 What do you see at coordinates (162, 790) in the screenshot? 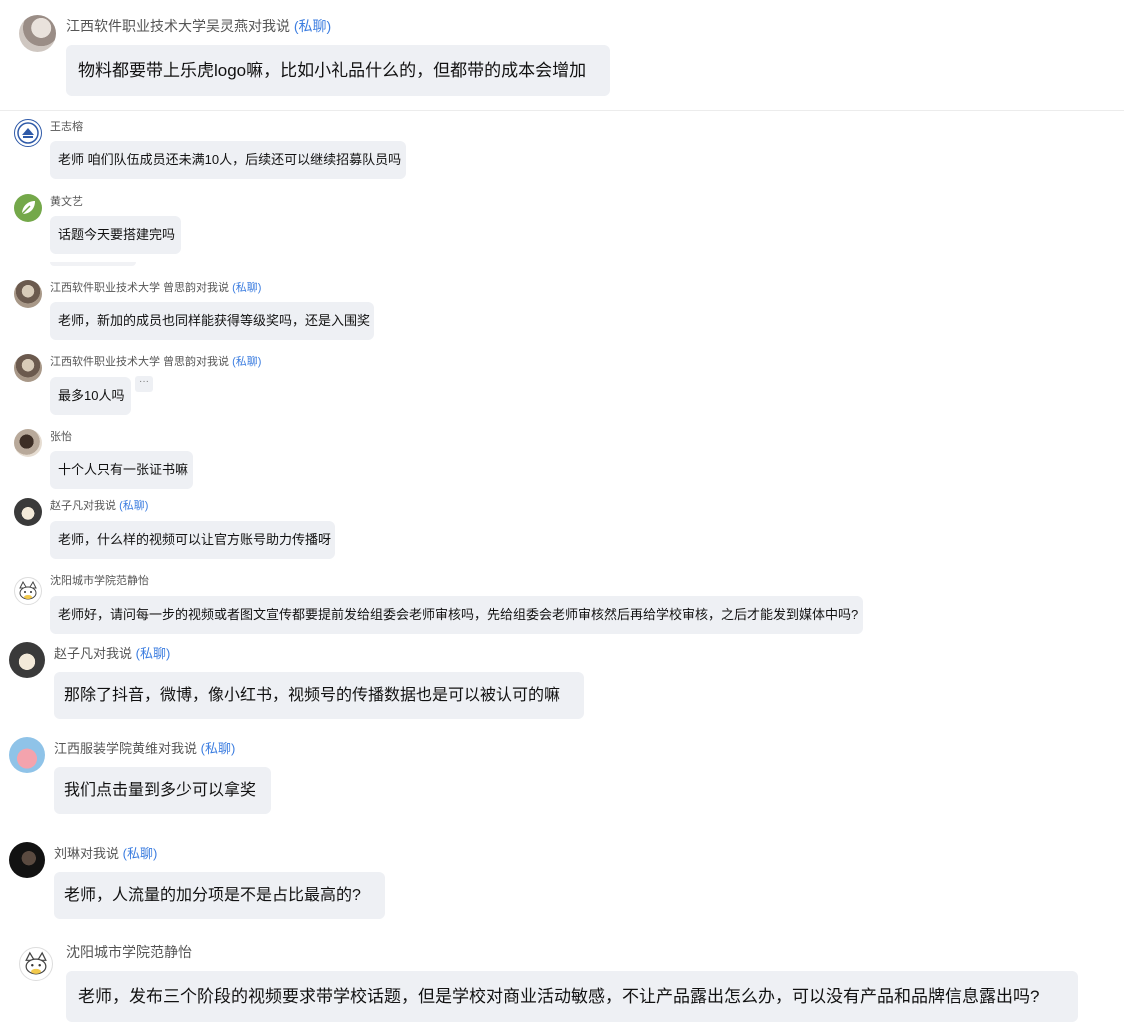
I see `message-bubble: 我们点击量到多少可以拿奖` at bounding box center [162, 790].